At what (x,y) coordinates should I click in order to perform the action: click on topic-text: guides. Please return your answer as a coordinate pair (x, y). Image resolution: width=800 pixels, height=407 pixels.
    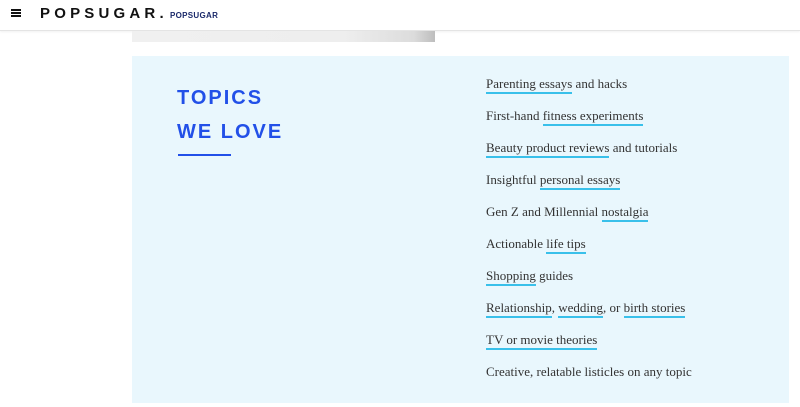
    Looking at the image, I should click on (554, 275).